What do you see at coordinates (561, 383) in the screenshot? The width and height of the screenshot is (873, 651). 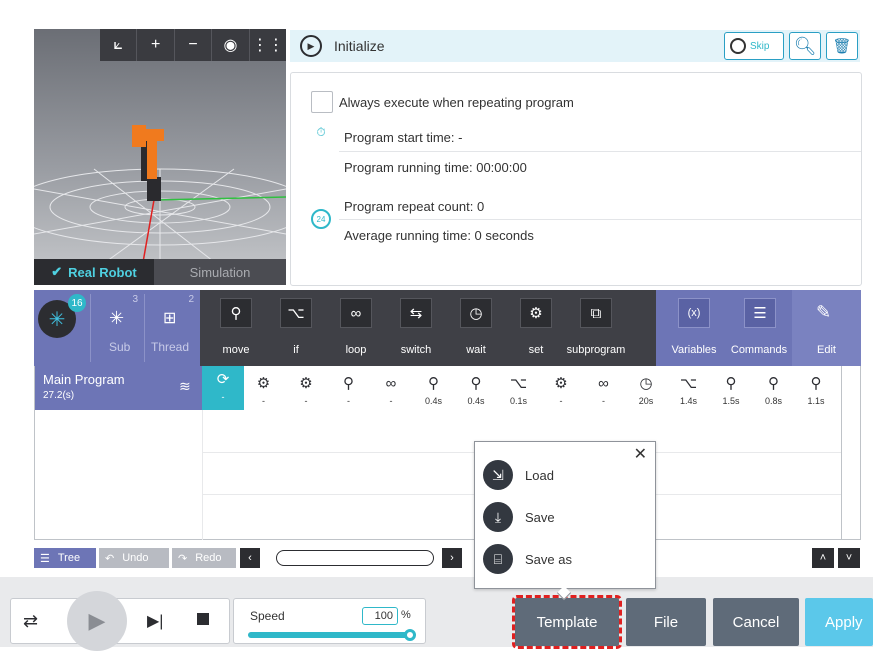 I see `set-icon: ⚙` at bounding box center [561, 383].